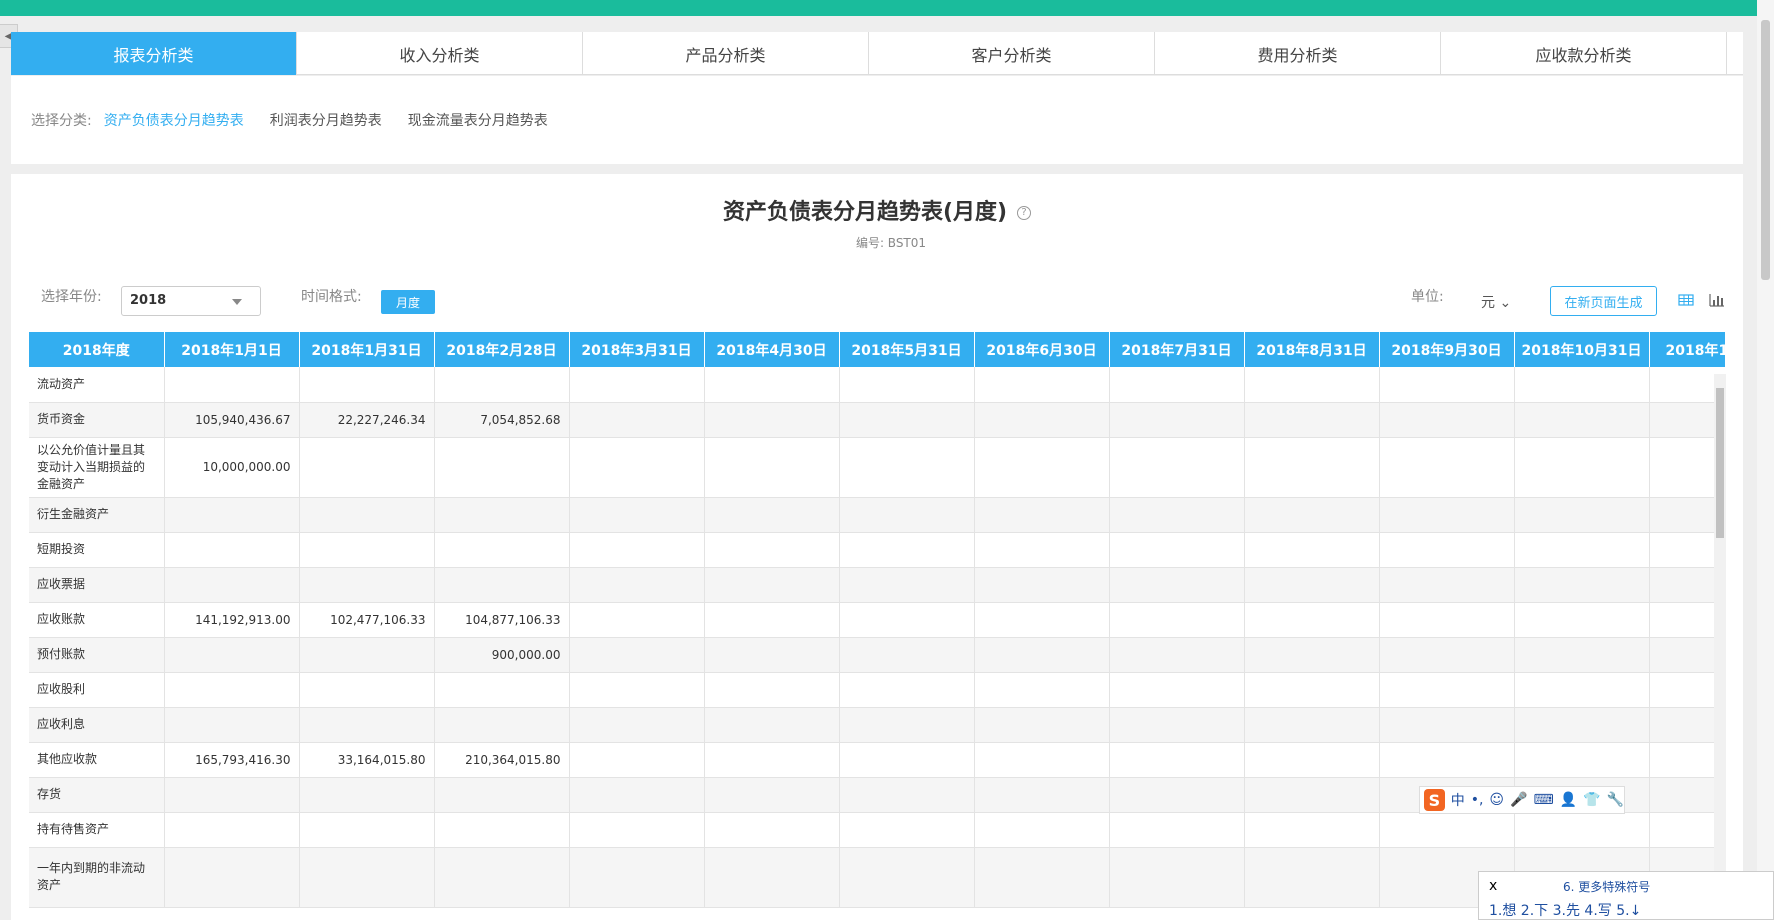  What do you see at coordinates (1720, 647) in the screenshot?
I see `table-scrollbar` at bounding box center [1720, 647].